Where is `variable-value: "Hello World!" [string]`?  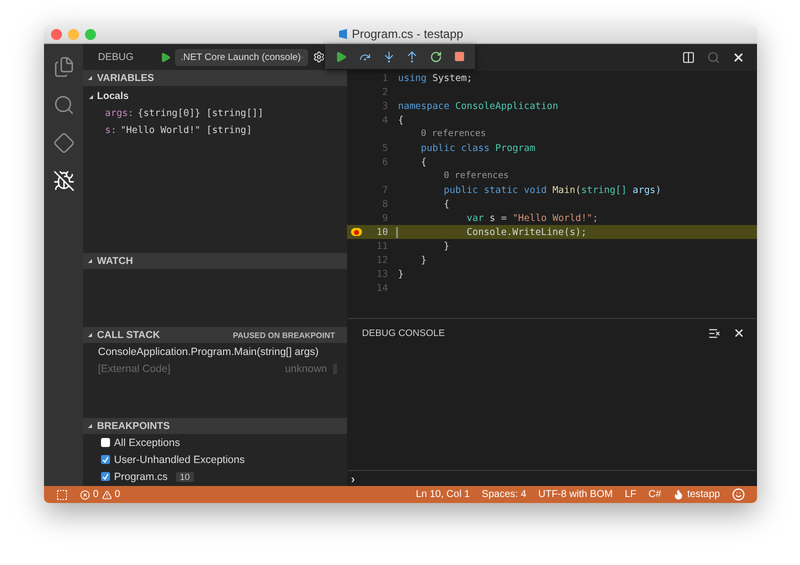 variable-value: "Hello World!" [string] is located at coordinates (186, 130).